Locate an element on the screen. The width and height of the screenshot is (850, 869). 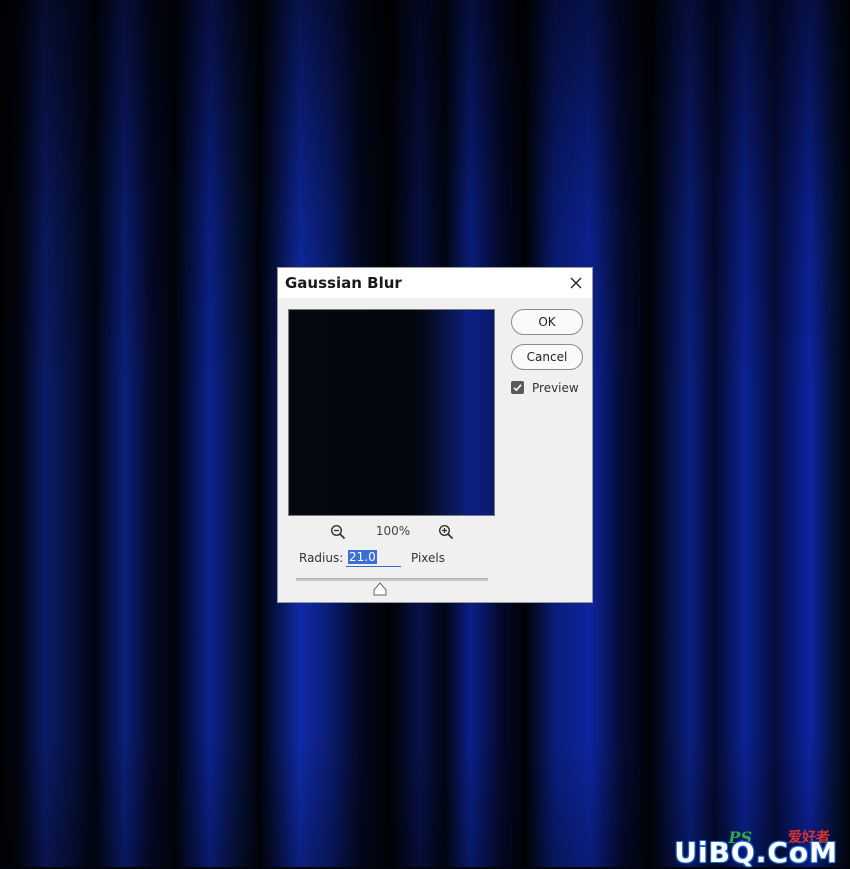
preview-checkbox is located at coordinates (517, 387).